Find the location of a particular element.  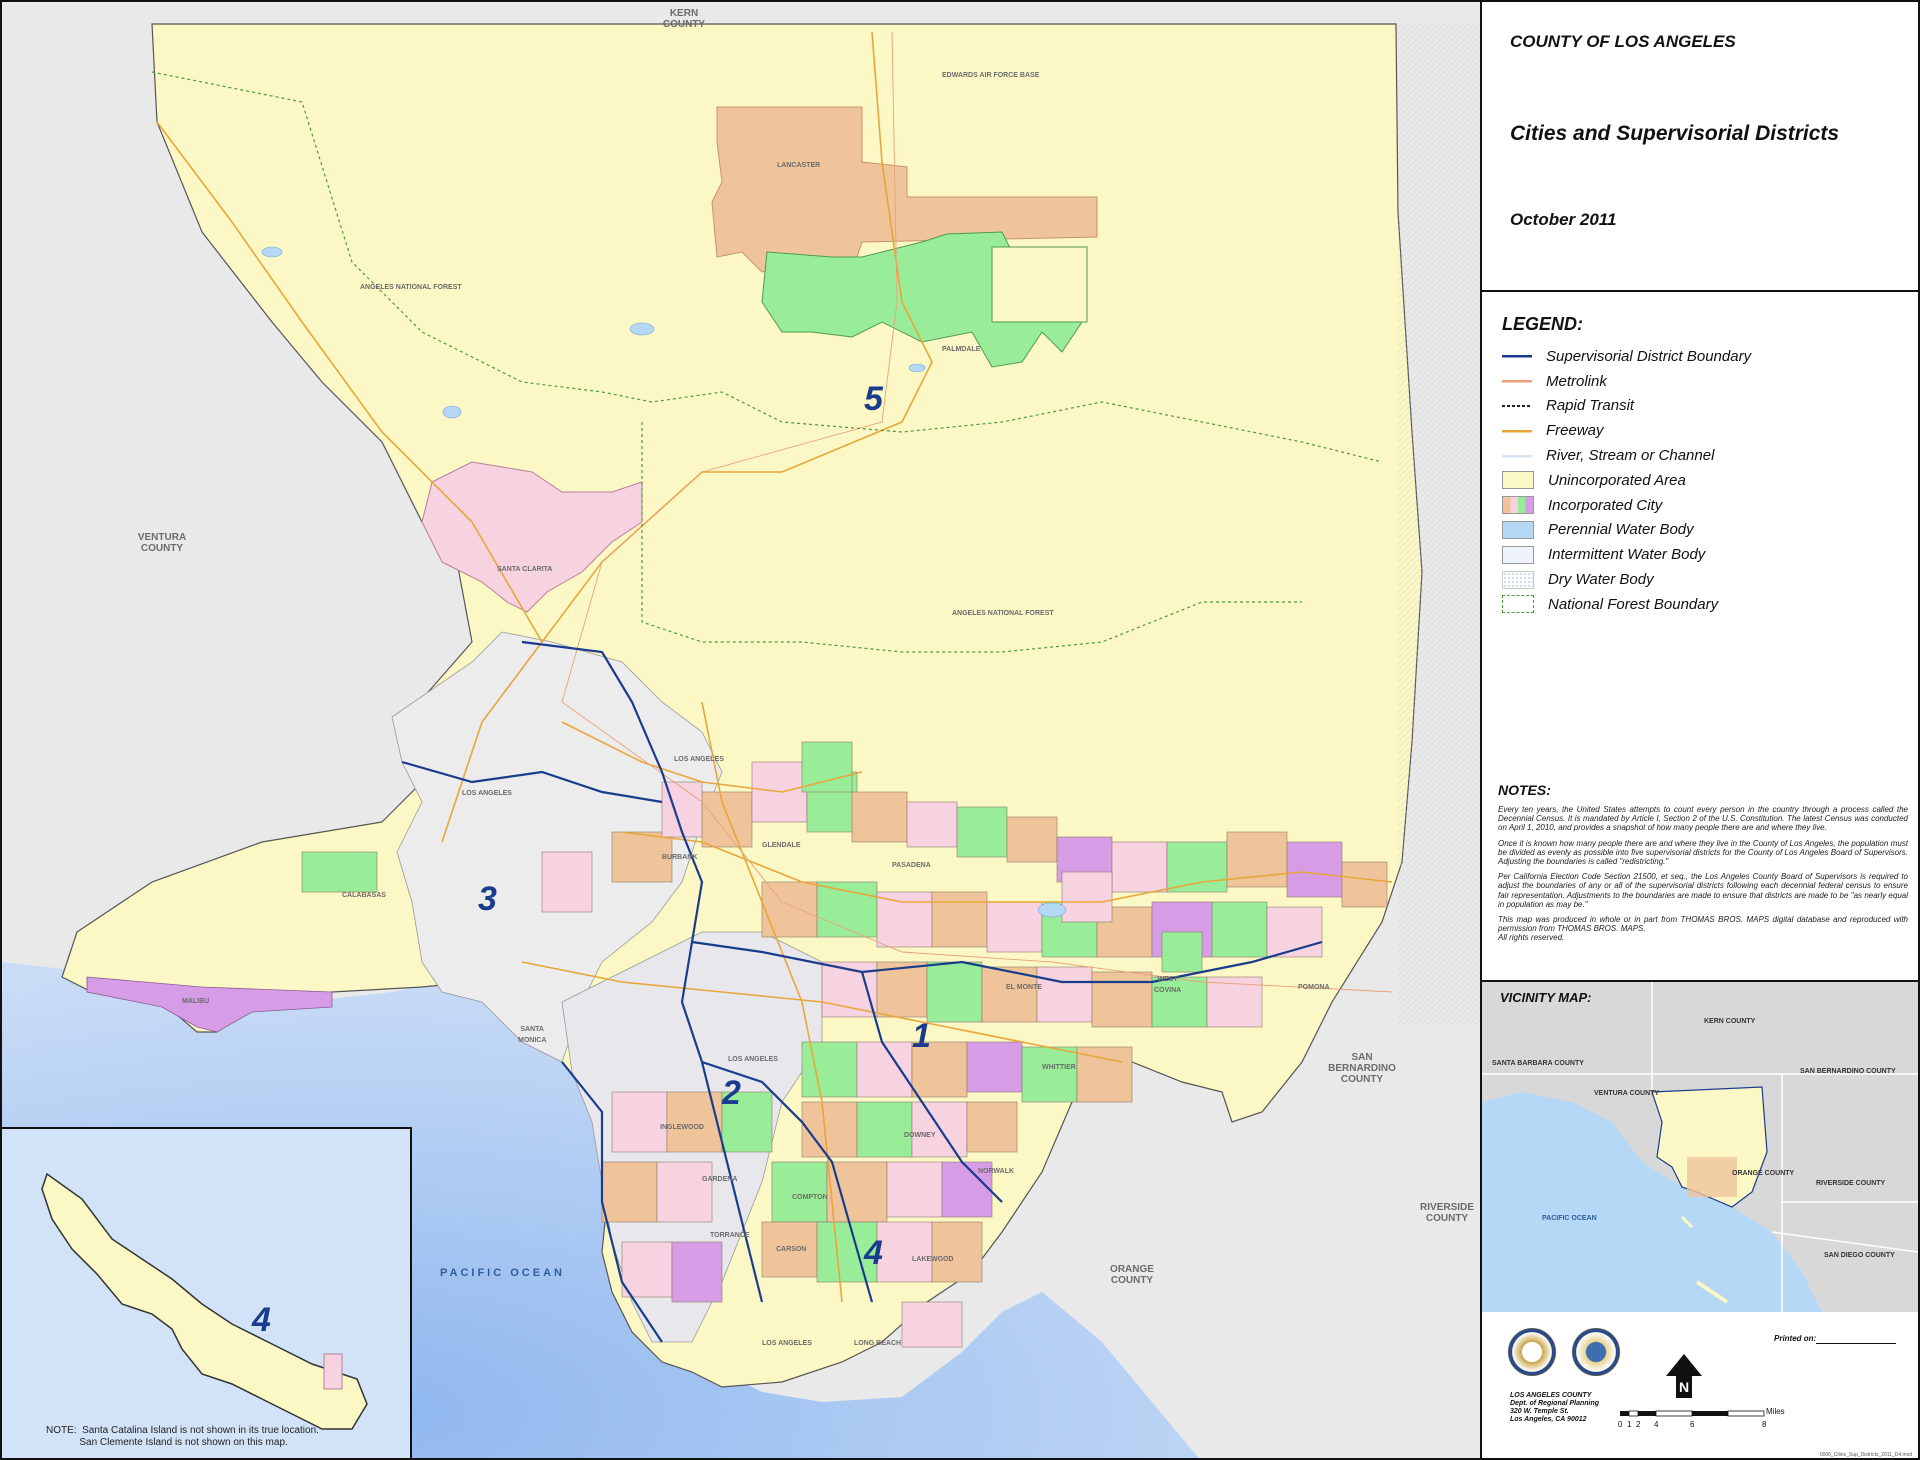

legend-item: Unincorporated Area is located at coordinates (1626, 480).